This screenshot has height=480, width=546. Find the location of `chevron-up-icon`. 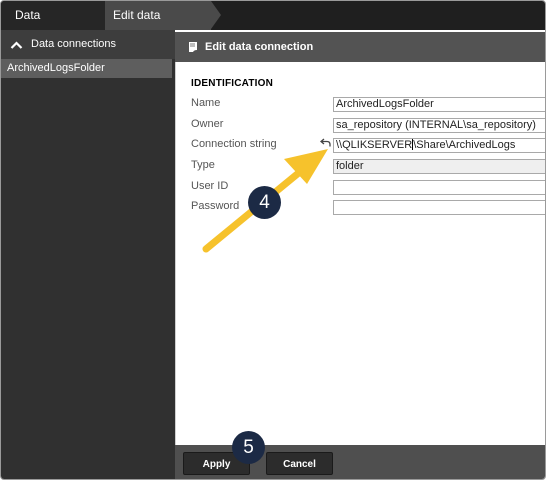

chevron-up-icon is located at coordinates (16, 45).